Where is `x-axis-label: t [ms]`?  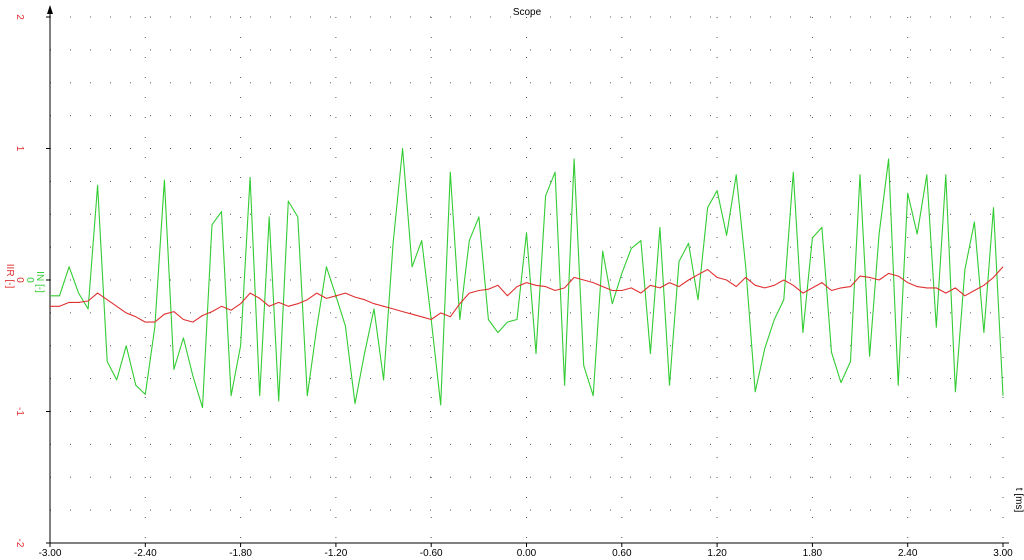 x-axis-label: t [ms] is located at coordinates (1018, 500).